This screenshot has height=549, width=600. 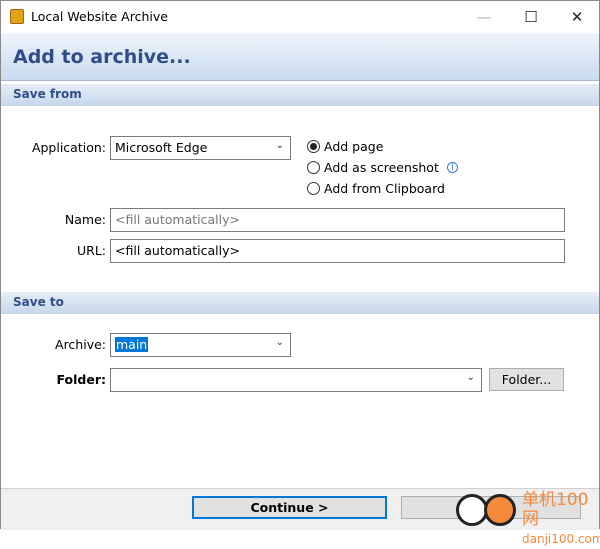 What do you see at coordinates (17, 16) in the screenshot?
I see `app-icon` at bounding box center [17, 16].